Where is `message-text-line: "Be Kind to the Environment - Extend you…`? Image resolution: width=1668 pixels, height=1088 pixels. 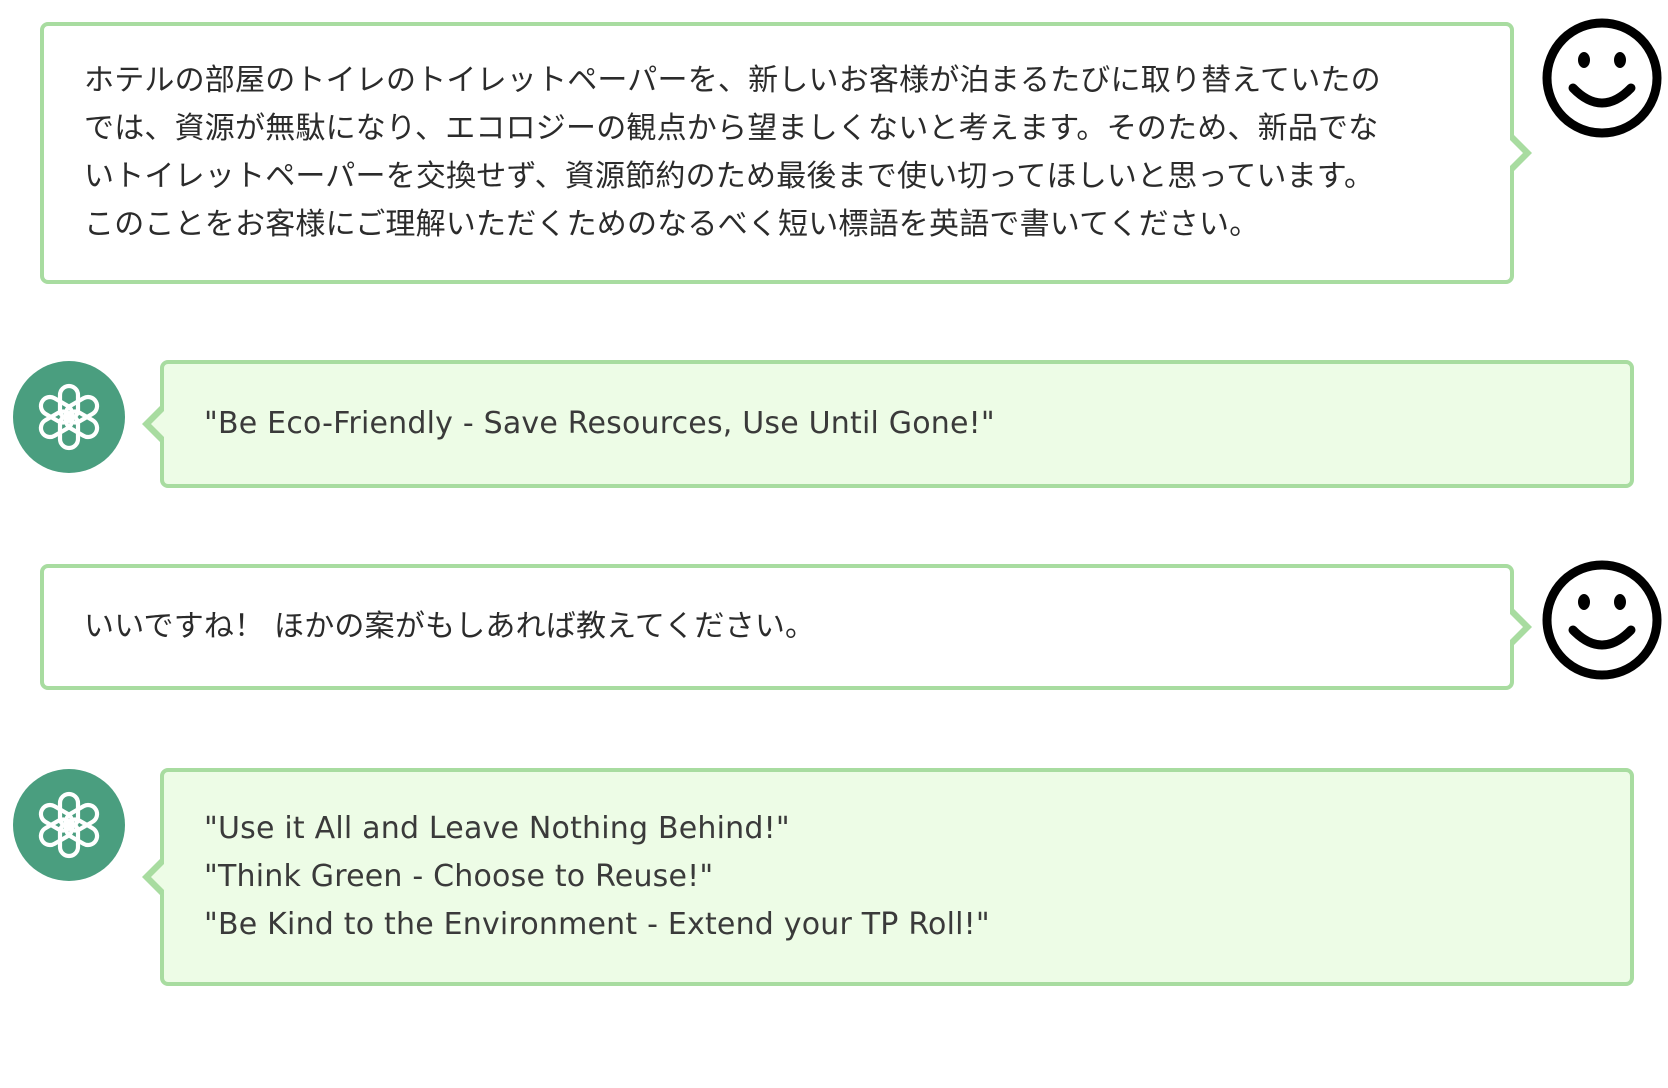
message-text-line: "Be Kind to the Environment - Extend you… is located at coordinates (597, 924).